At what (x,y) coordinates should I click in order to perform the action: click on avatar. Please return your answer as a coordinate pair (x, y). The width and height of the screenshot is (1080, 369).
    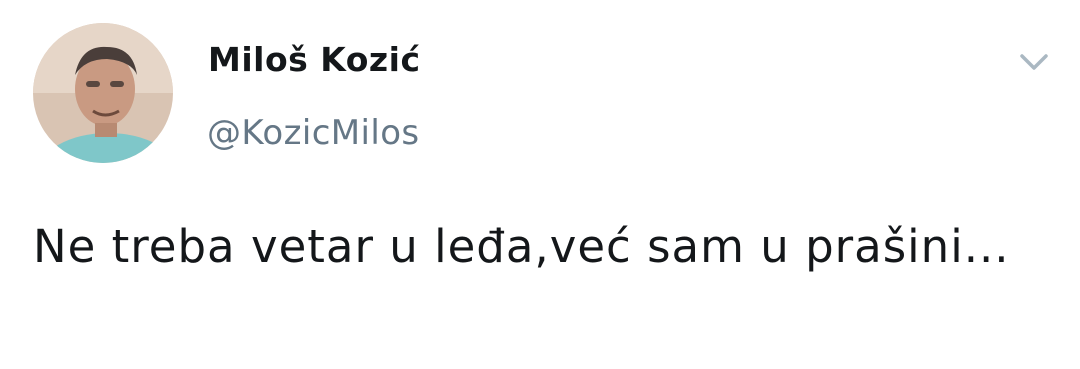
    Looking at the image, I should click on (103, 93).